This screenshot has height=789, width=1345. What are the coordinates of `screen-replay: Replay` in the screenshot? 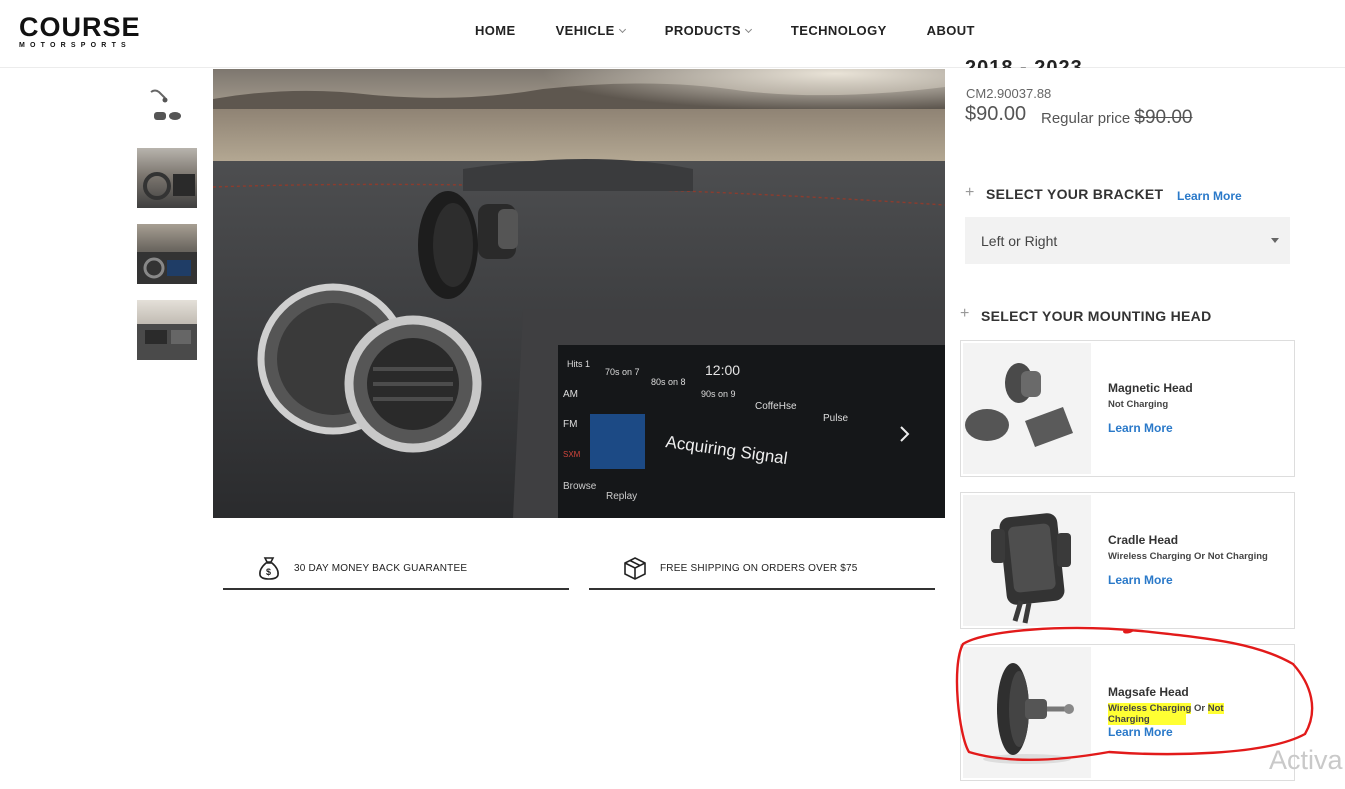 It's located at (621, 496).